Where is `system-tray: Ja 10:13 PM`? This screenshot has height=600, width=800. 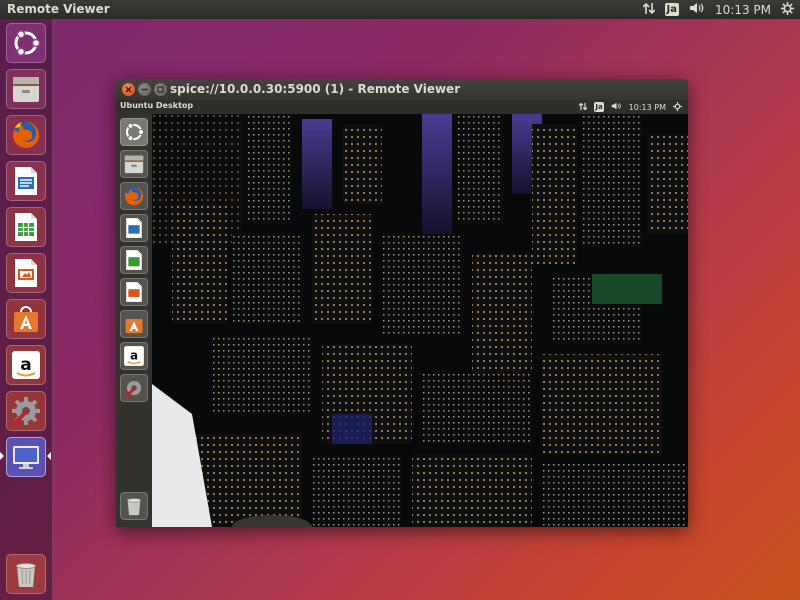
system-tray: Ja 10:13 PM is located at coordinates (717, 9).